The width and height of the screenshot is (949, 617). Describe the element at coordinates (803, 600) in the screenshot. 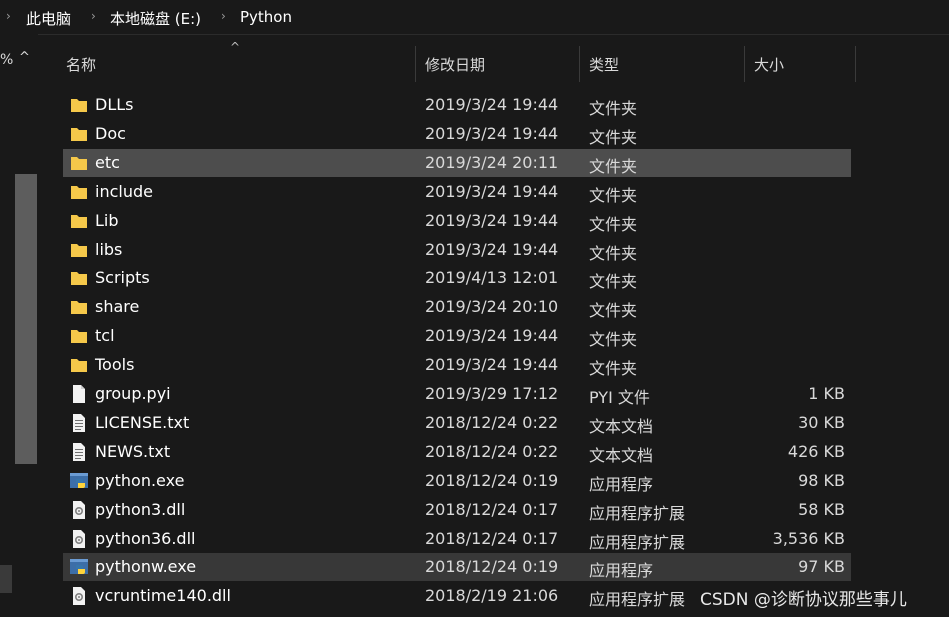

I see `watermark-text: CSDN @诊断协议那些事儿` at that location.